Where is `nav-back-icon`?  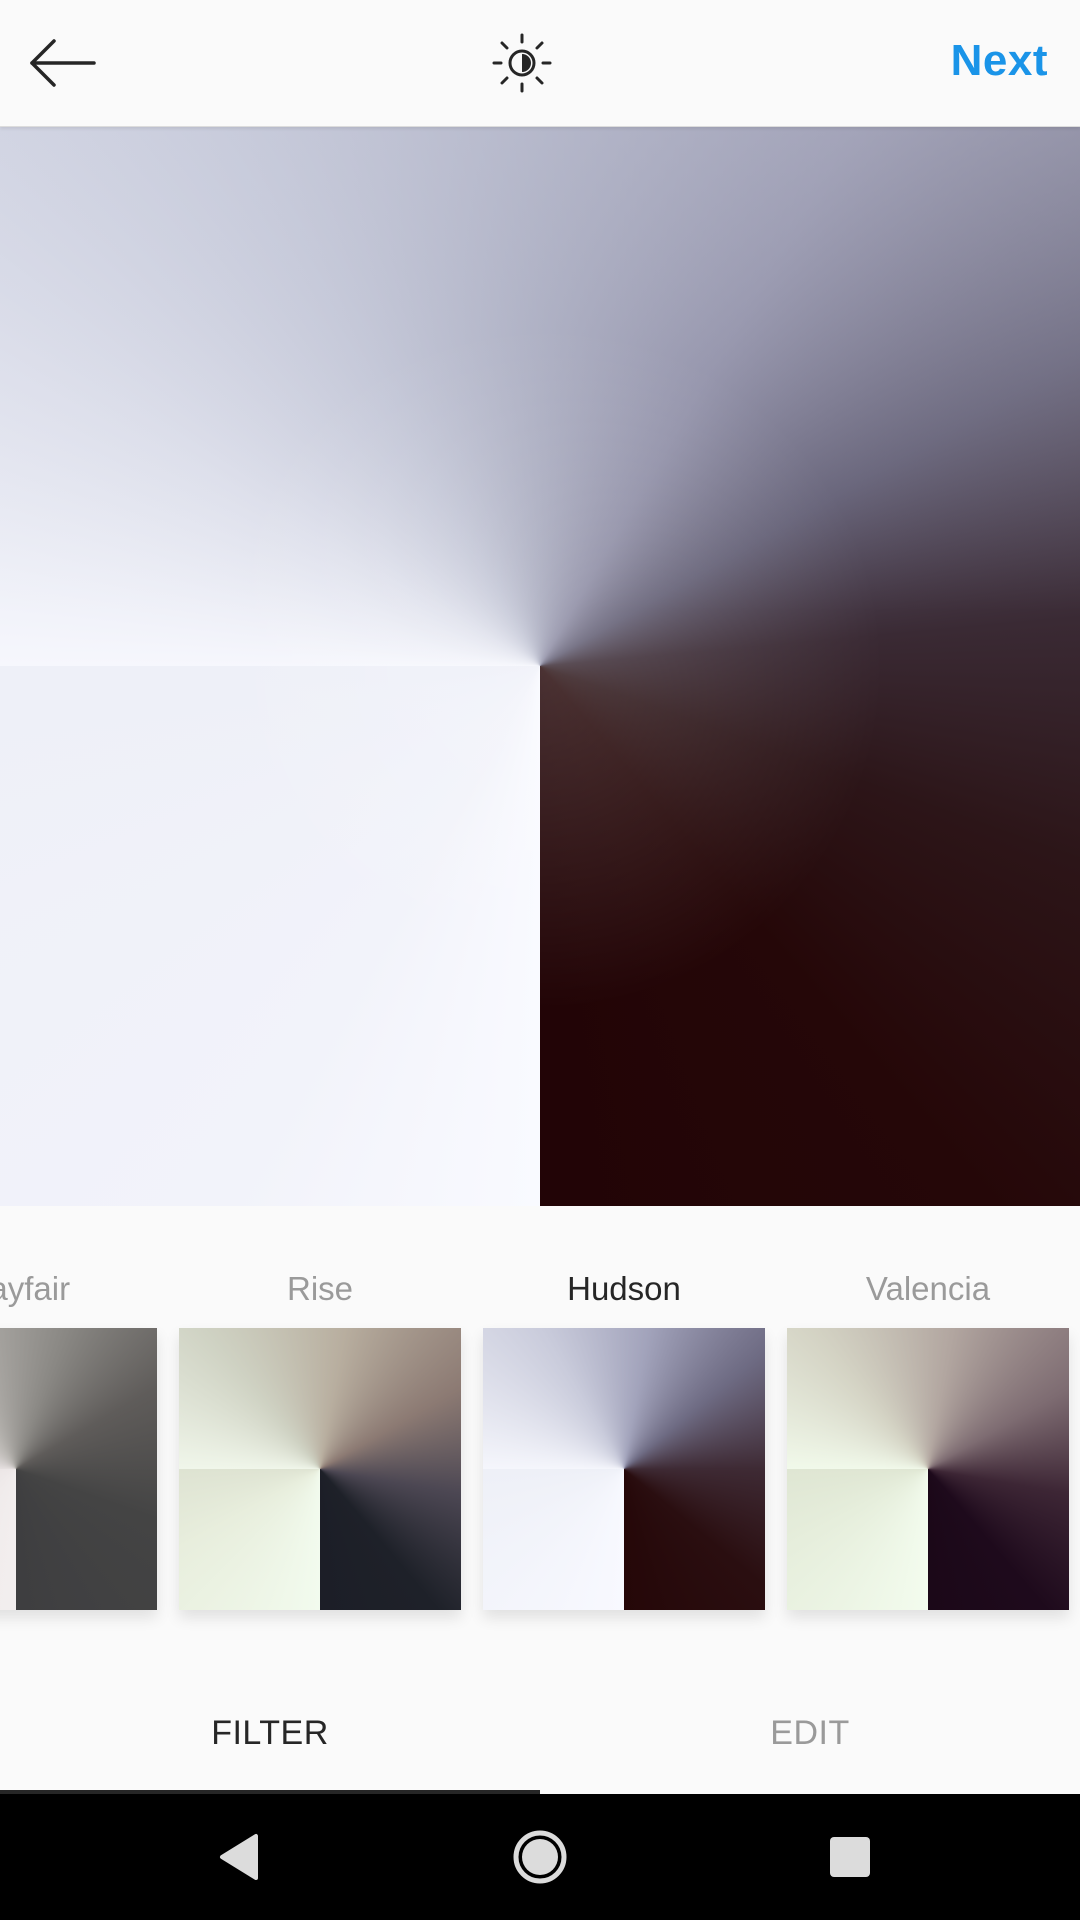
nav-back-icon is located at coordinates (239, 1857).